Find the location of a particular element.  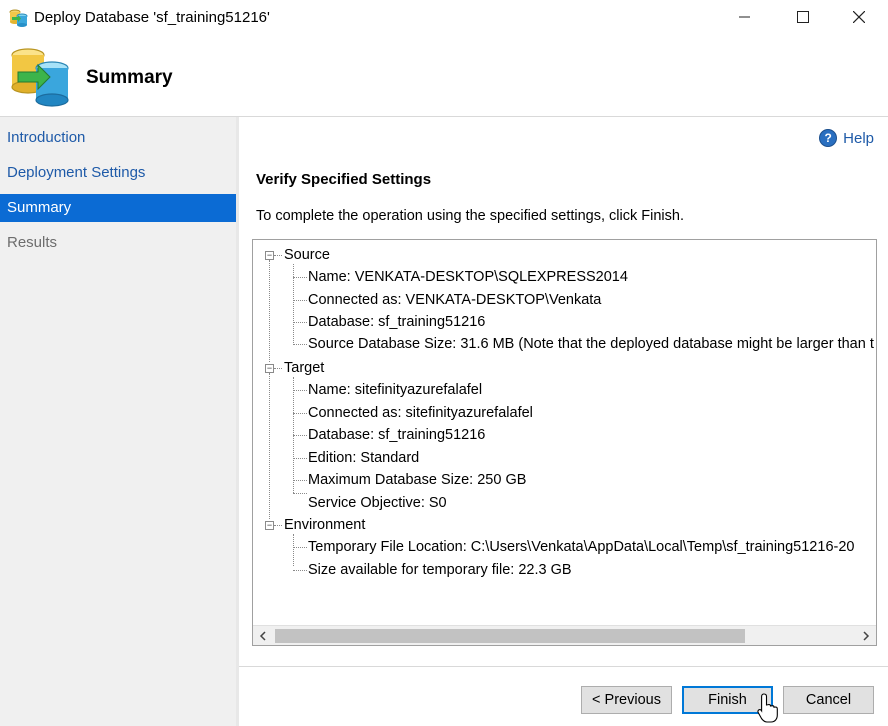

scrollbar-thumb is located at coordinates (510, 636).